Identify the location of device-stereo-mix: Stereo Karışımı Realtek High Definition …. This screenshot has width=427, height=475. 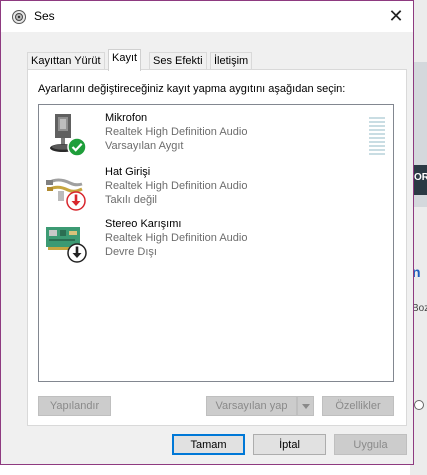
(216, 240).